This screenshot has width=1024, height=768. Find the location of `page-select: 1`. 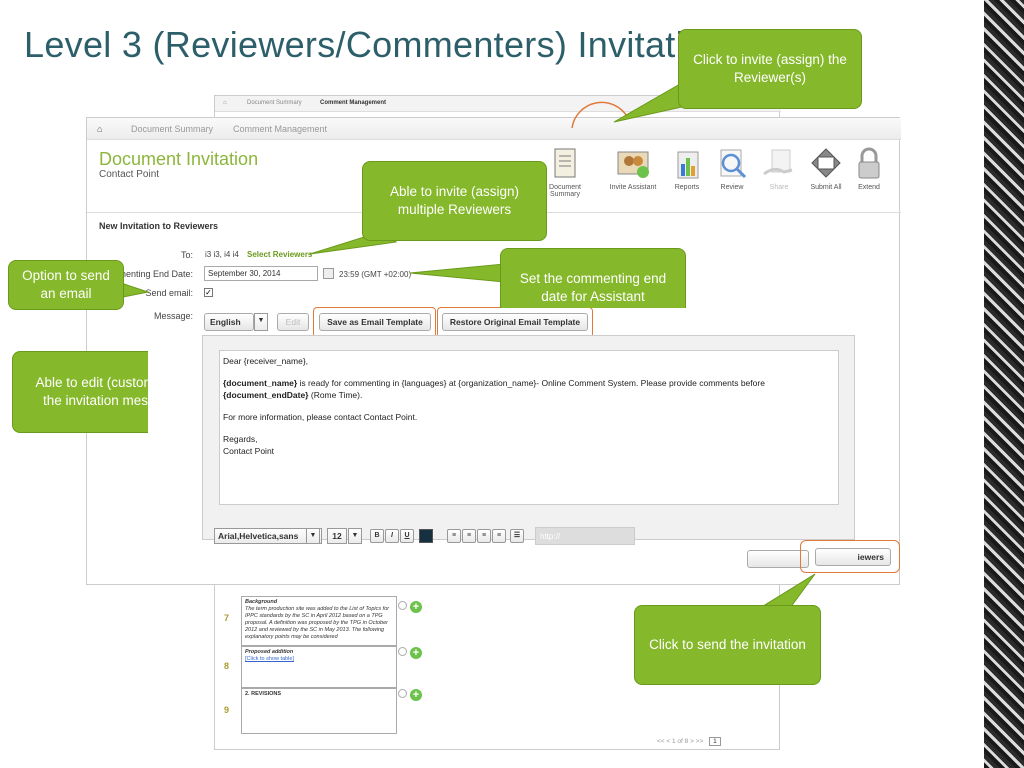

page-select: 1 is located at coordinates (715, 741).